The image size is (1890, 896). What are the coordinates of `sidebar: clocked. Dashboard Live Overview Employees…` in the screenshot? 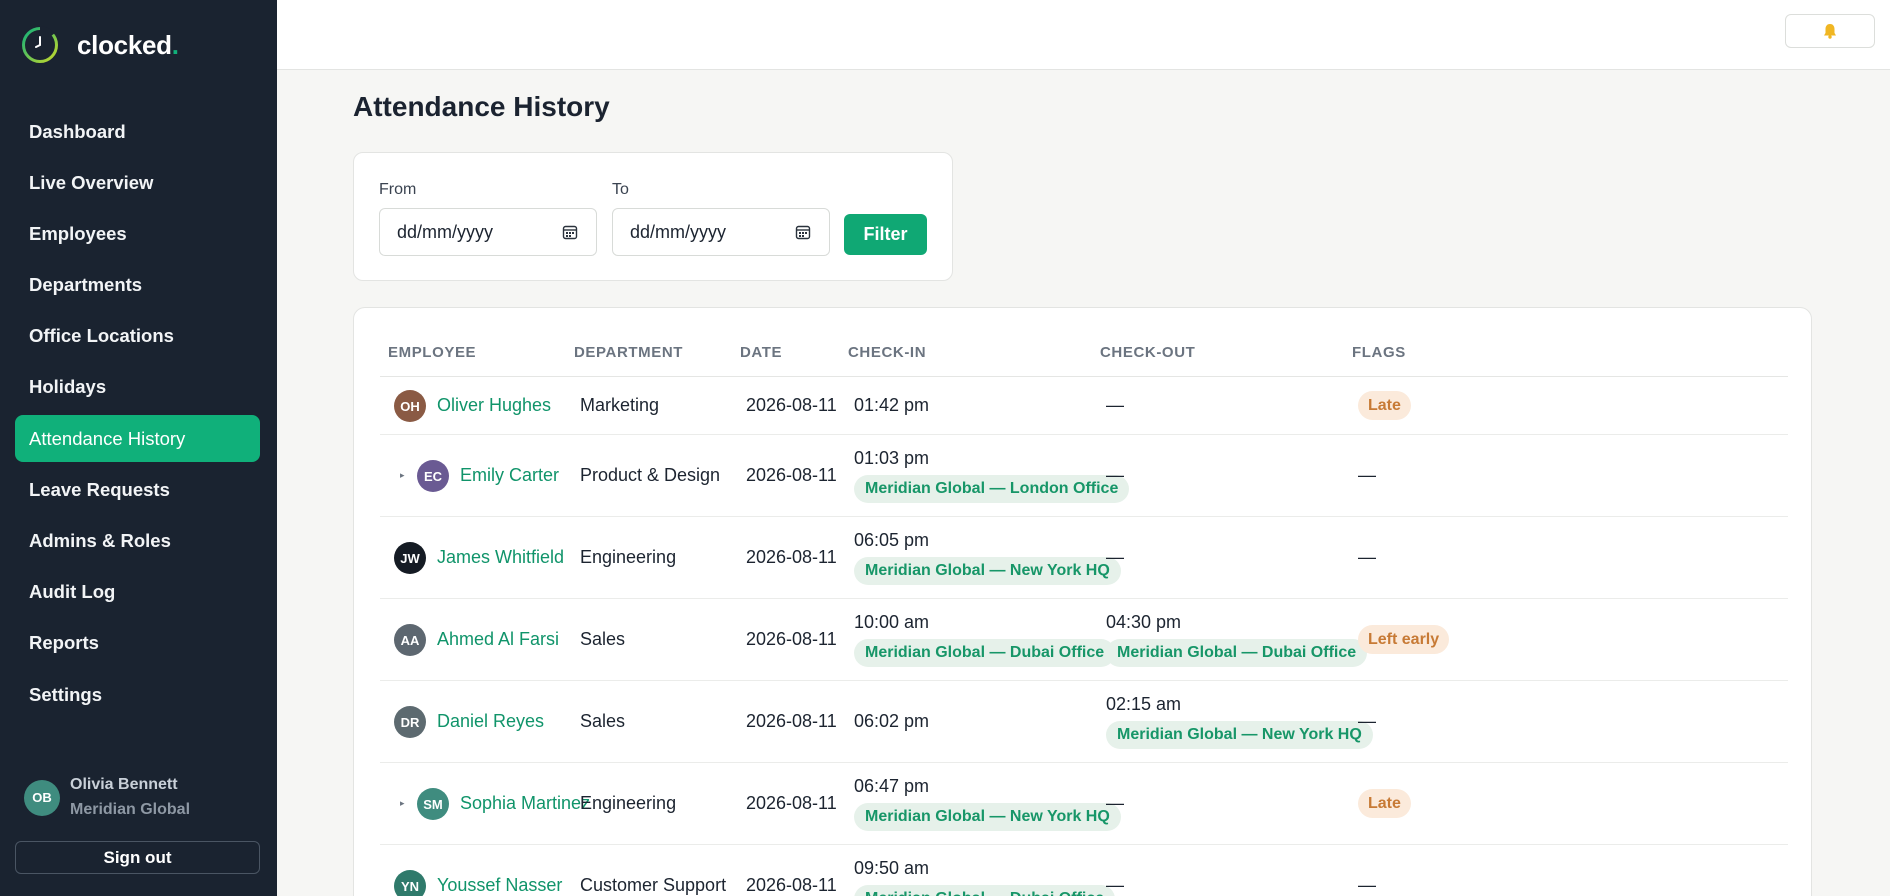 It's located at (138, 448).